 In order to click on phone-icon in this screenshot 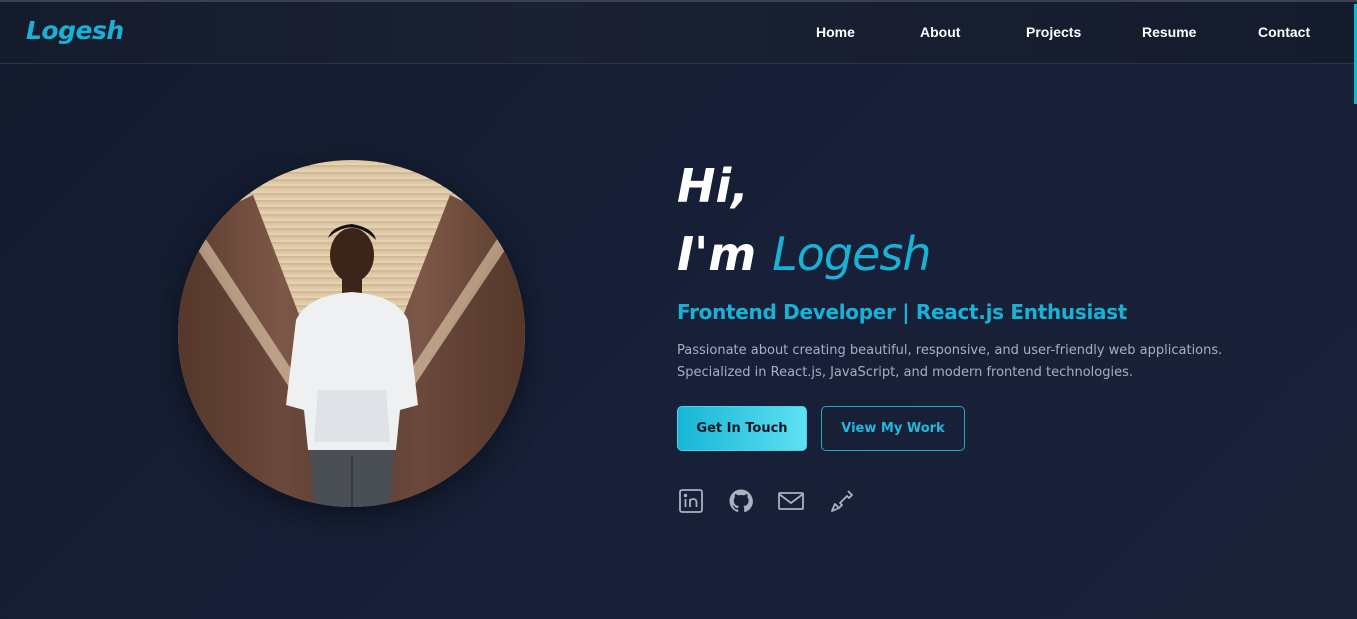, I will do `click(842, 501)`.